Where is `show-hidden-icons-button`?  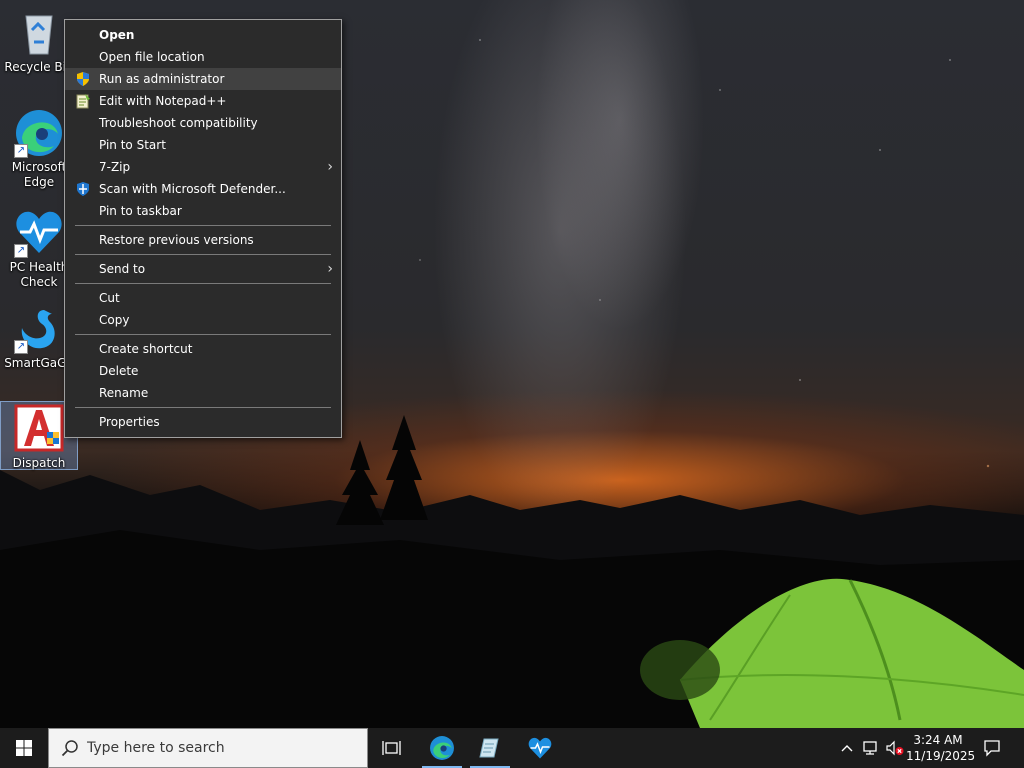 show-hidden-icons-button is located at coordinates (847, 748).